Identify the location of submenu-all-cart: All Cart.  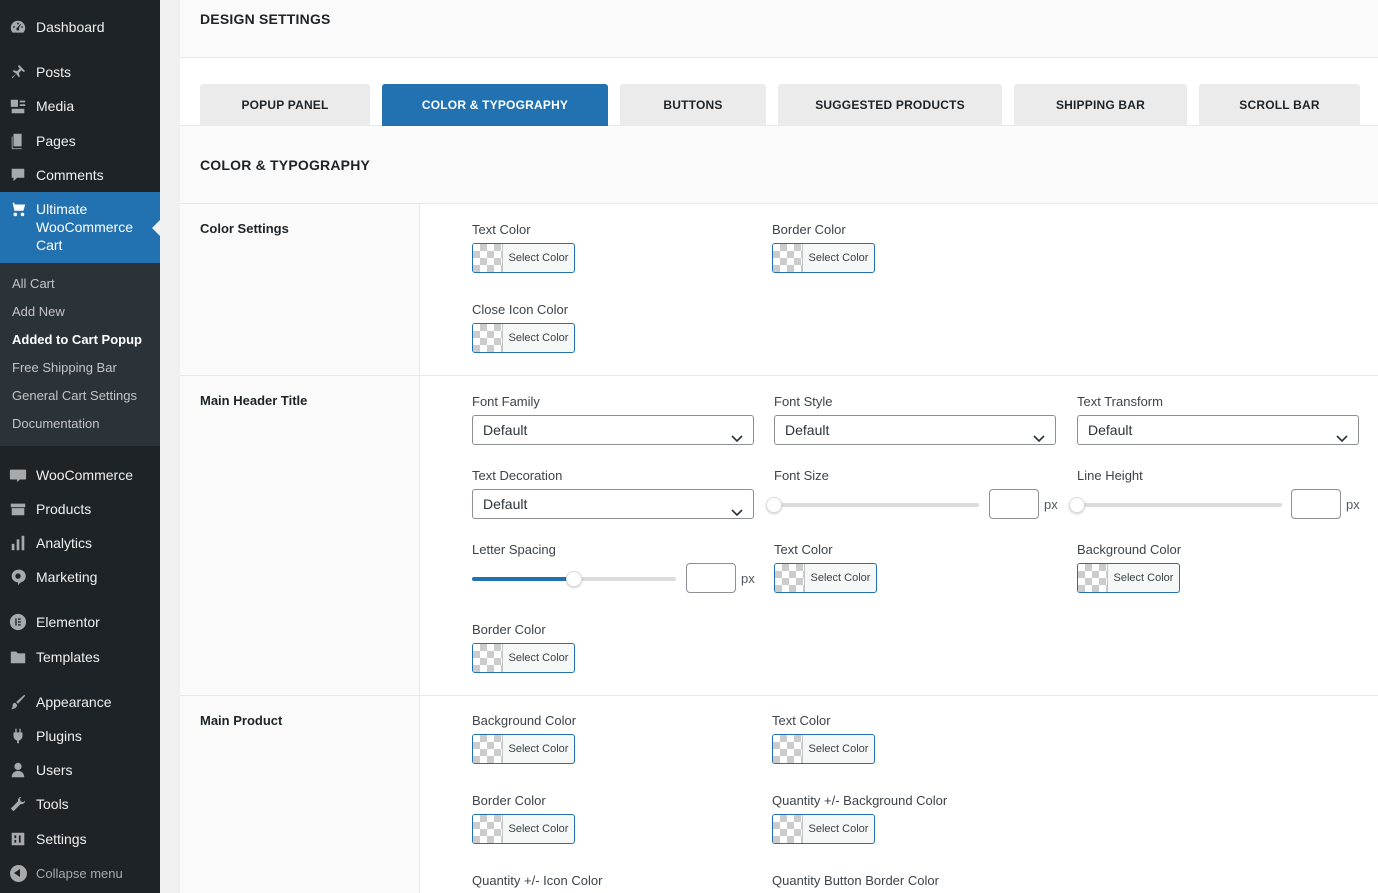
(80, 284).